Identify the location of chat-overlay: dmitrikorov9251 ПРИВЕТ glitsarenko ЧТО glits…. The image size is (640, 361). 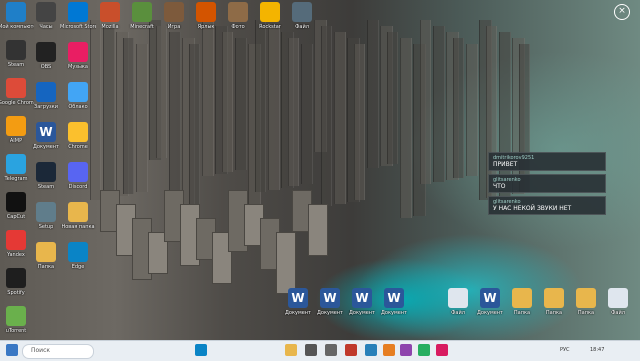
(547, 185).